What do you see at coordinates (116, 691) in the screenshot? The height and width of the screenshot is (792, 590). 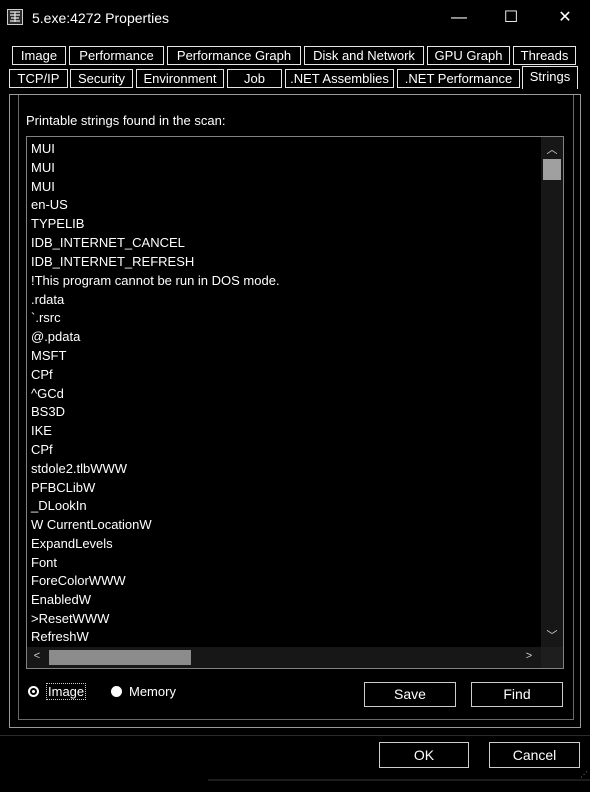 I see `radio-unselected-icon` at bounding box center [116, 691].